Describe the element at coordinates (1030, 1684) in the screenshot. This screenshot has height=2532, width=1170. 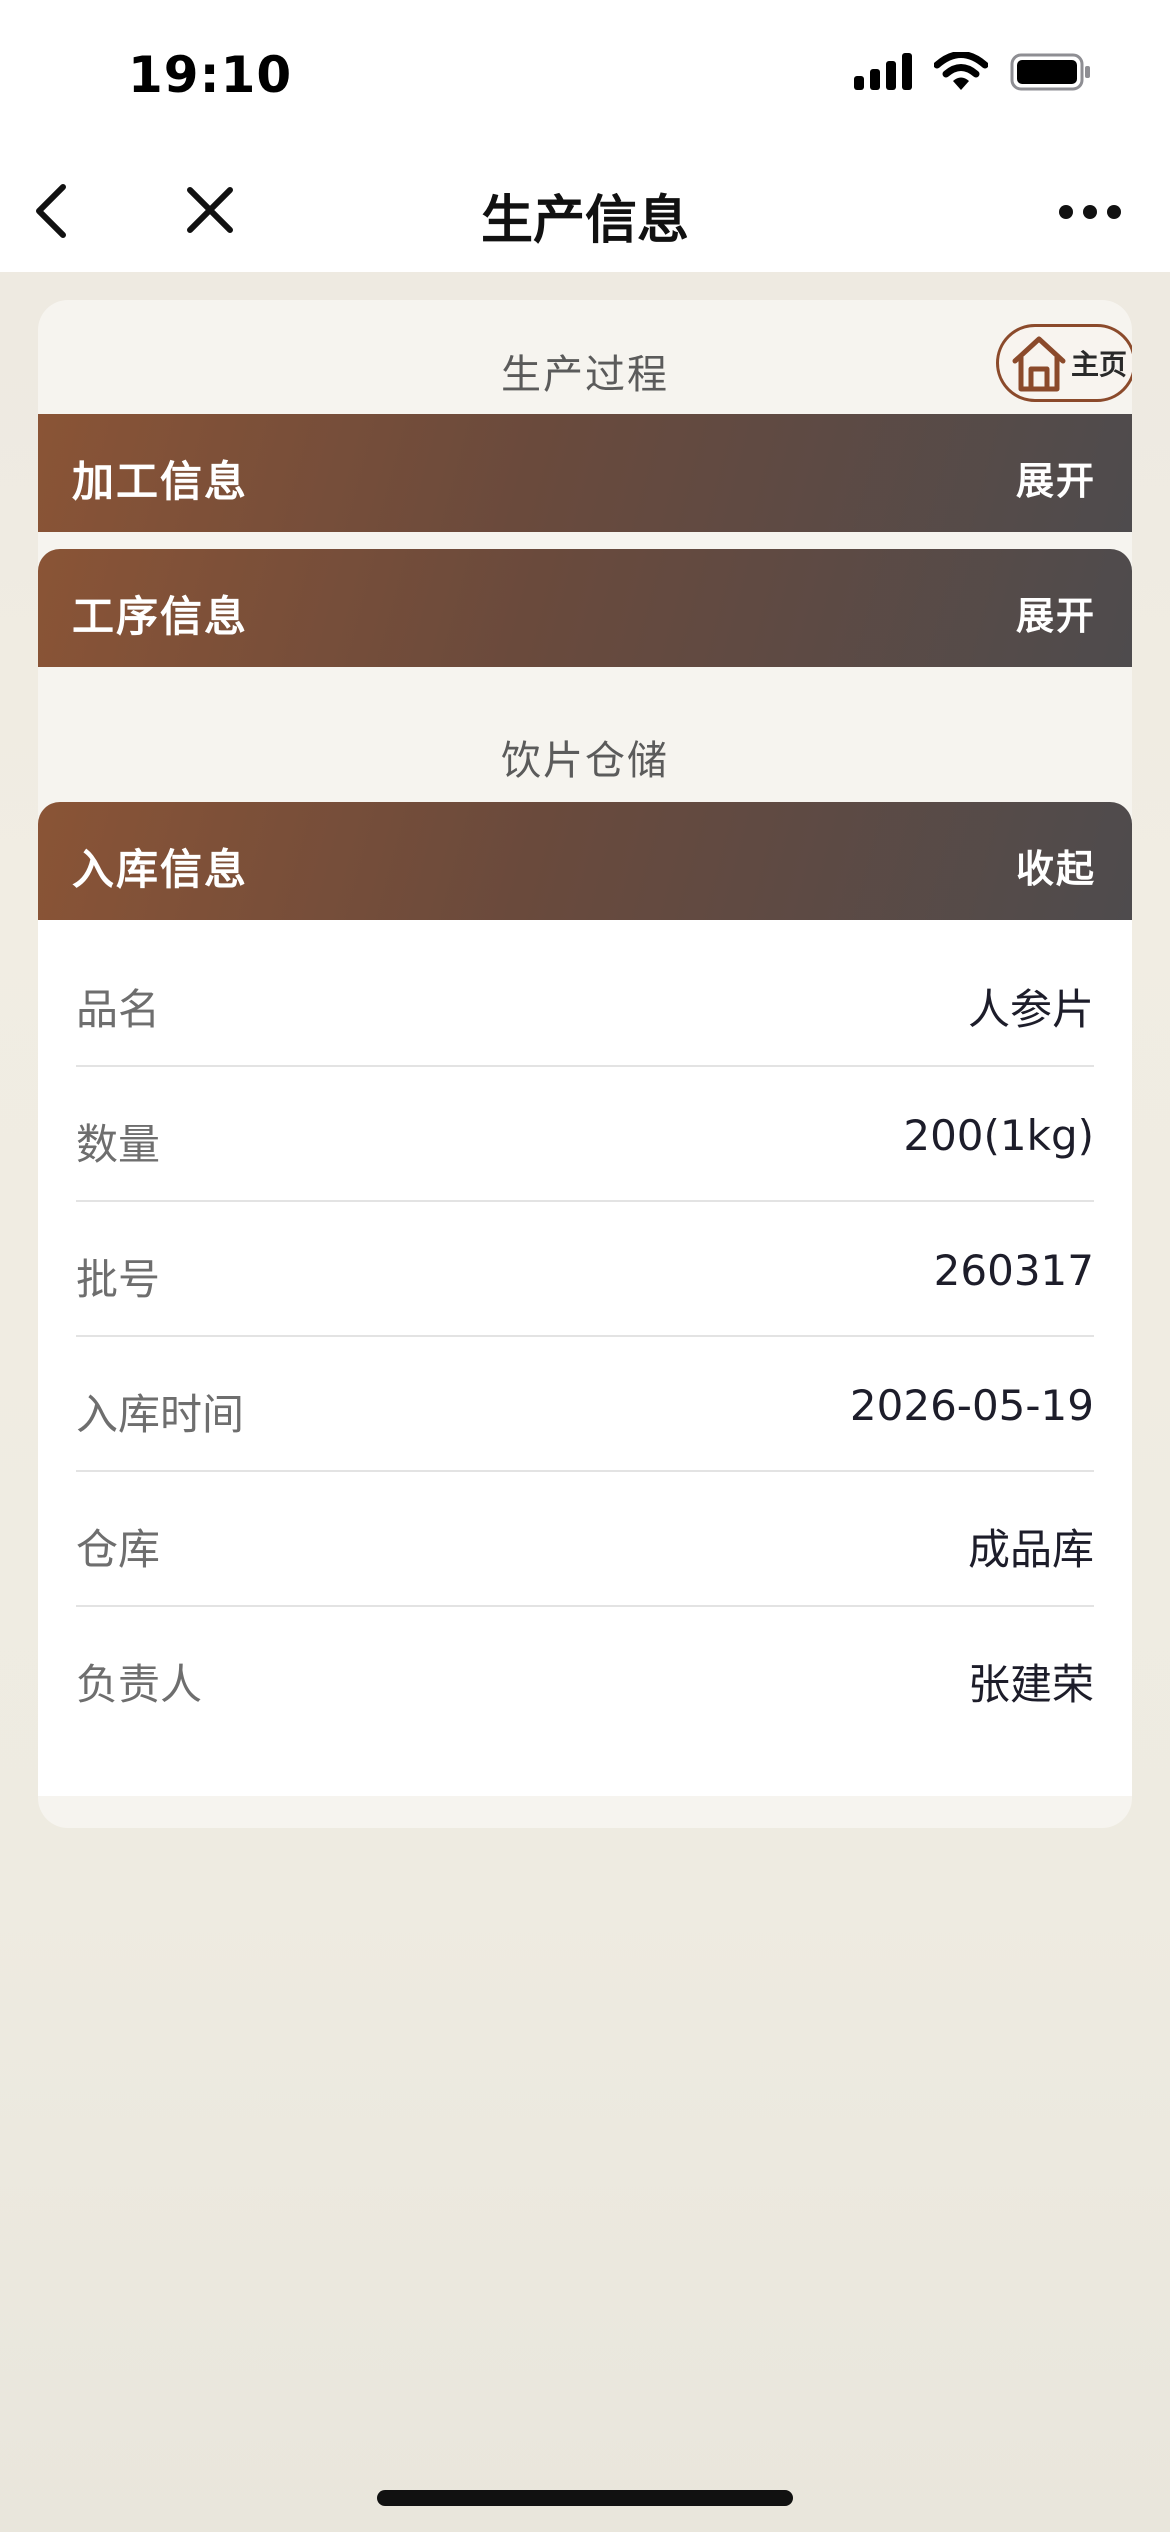
I see `detail-value: 张建荣` at that location.